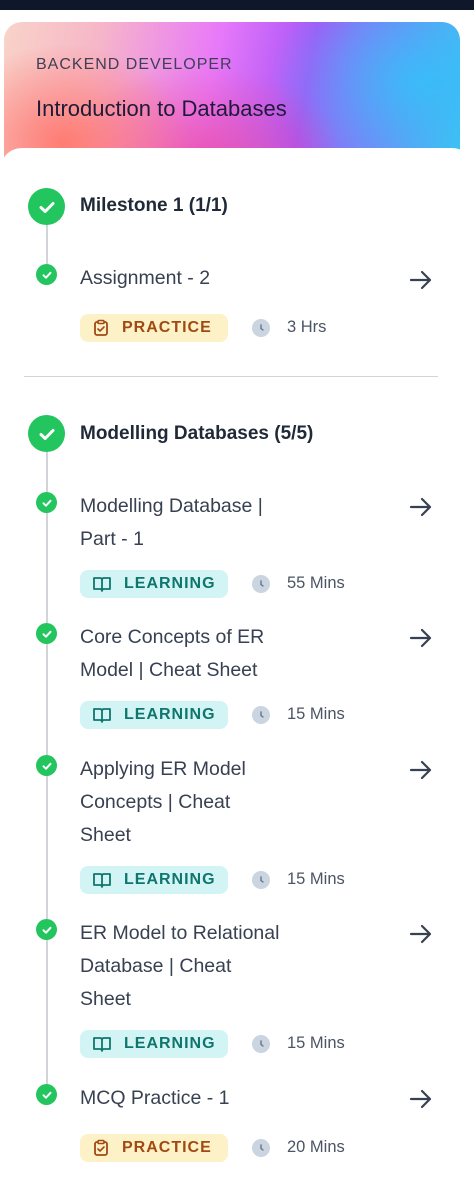  I want to click on item-title: MCQ Practice - 1, so click(230, 1098).